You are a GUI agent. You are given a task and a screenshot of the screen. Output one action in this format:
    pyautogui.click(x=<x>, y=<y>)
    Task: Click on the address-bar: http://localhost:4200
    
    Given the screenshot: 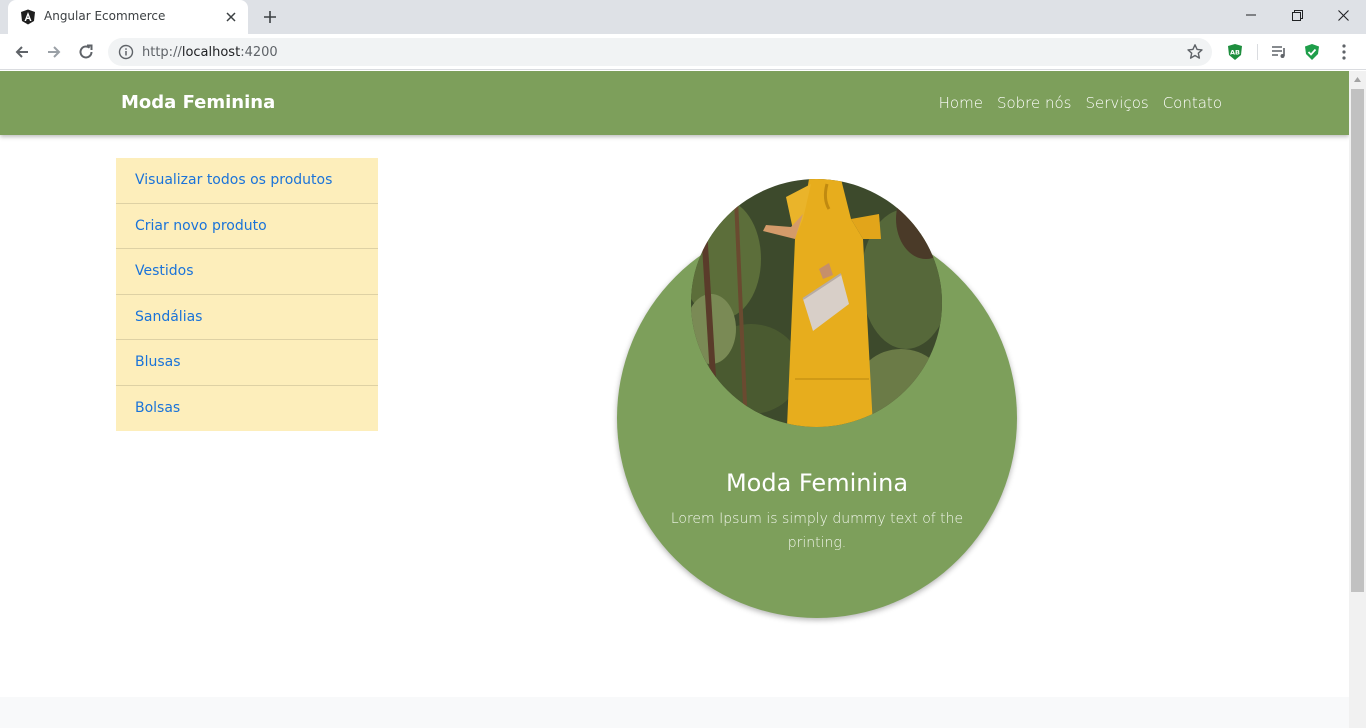 What is the action you would take?
    pyautogui.click(x=660, y=52)
    